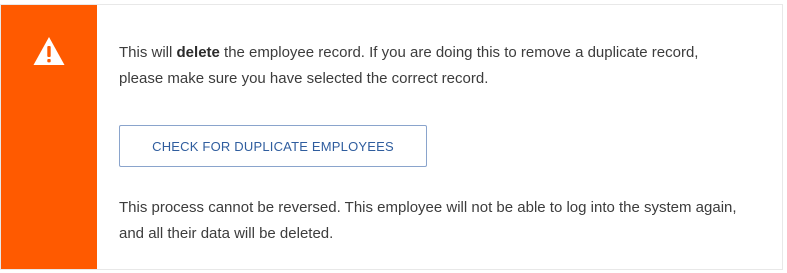 The image size is (787, 273). I want to click on check-duplicate-employees-button: CHECK FOR DUPLICATE EMPLOYEES, so click(273, 146).